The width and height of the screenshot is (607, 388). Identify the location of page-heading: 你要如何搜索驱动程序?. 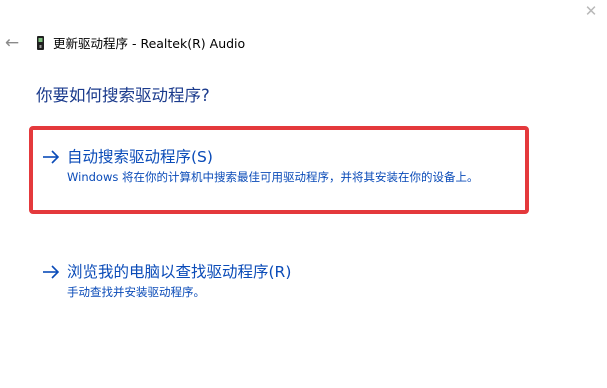
(123, 95).